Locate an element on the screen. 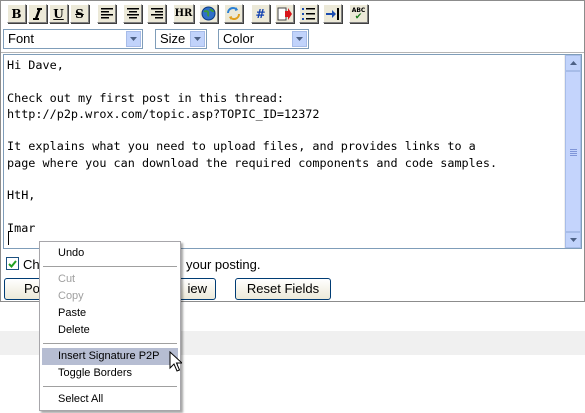 This screenshot has height=413, width=585. insert-link-icon is located at coordinates (208, 13).